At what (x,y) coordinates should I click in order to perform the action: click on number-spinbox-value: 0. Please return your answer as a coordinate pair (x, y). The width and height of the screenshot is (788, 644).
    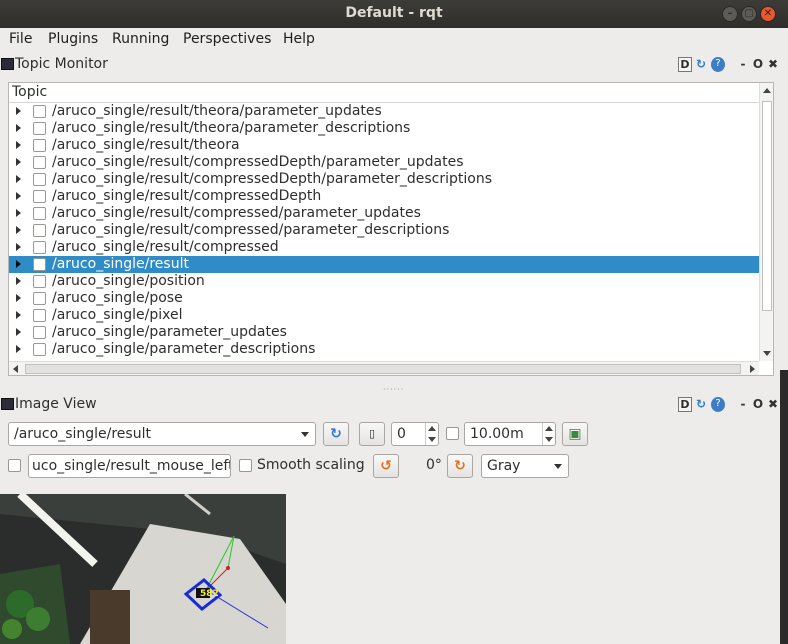
    Looking at the image, I should click on (401, 434).